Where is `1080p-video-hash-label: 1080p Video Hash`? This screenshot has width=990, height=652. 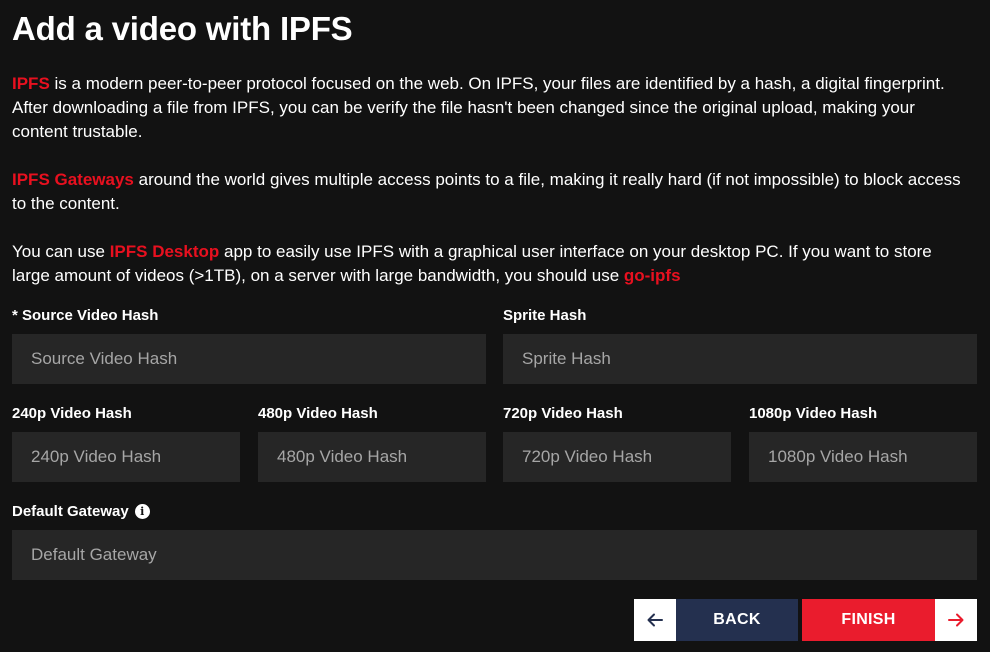 1080p-video-hash-label: 1080p Video Hash is located at coordinates (813, 413).